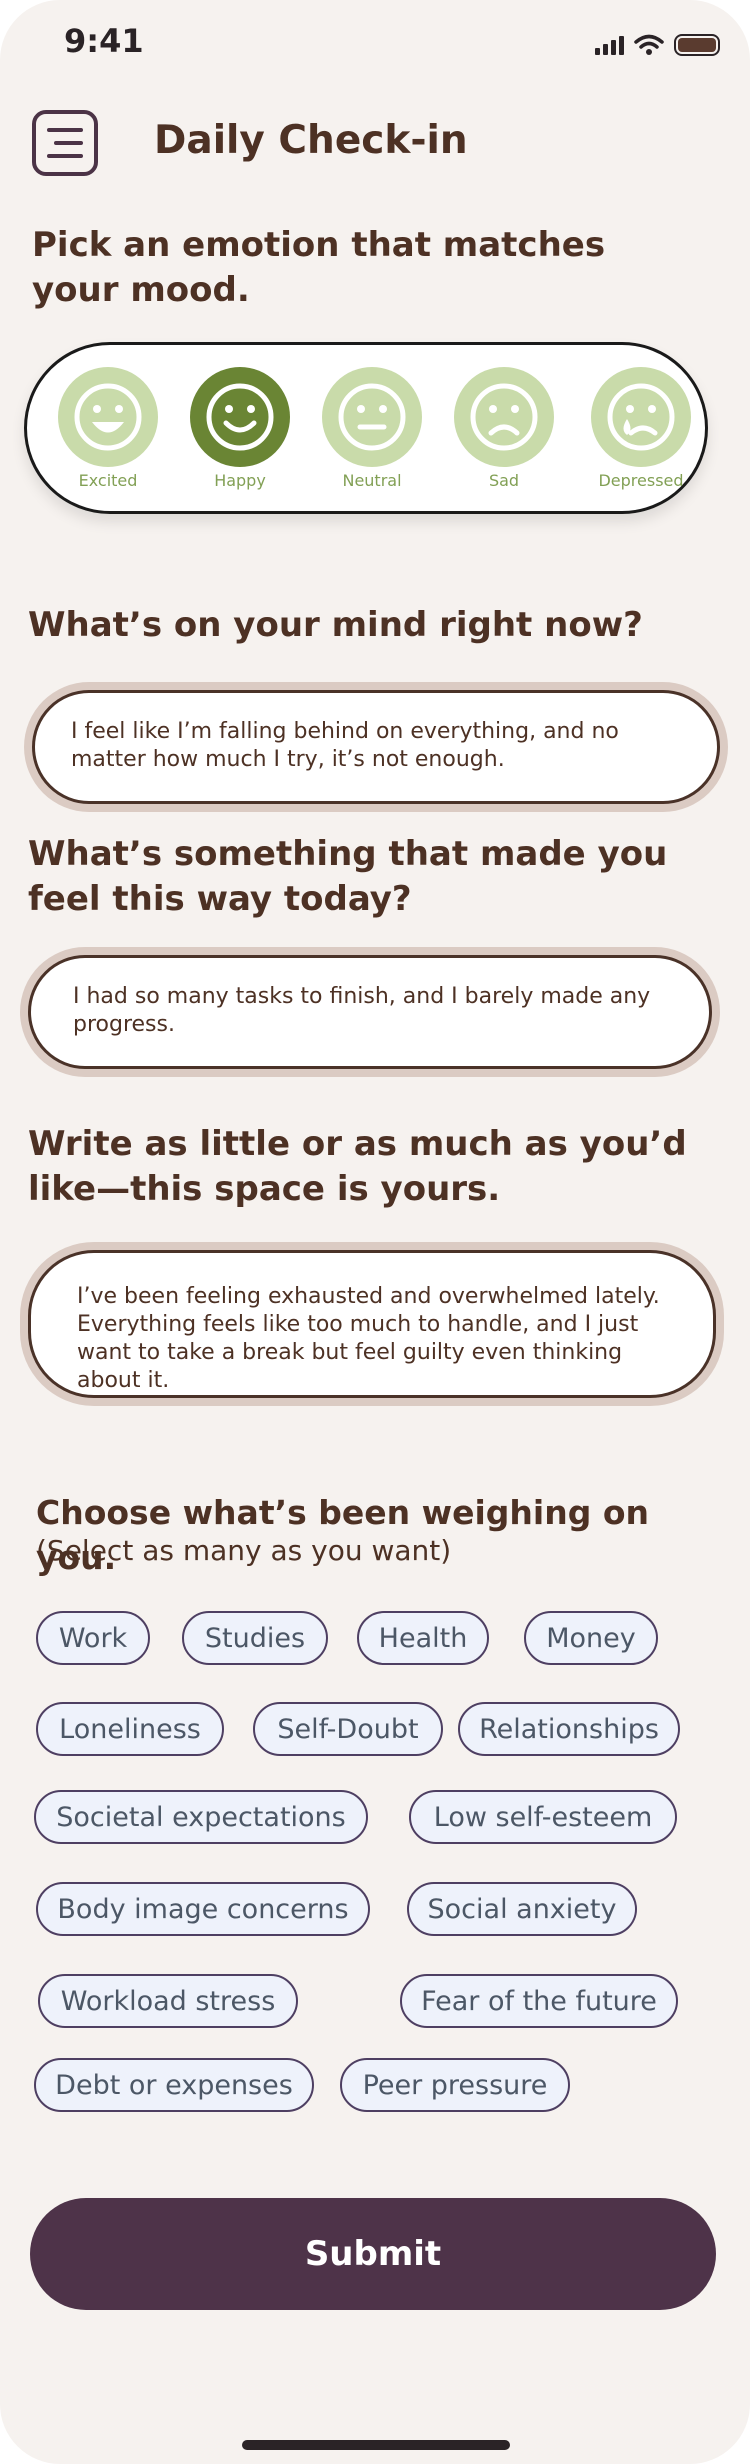 The height and width of the screenshot is (2464, 750). I want to click on chip-money: Money, so click(591, 1638).